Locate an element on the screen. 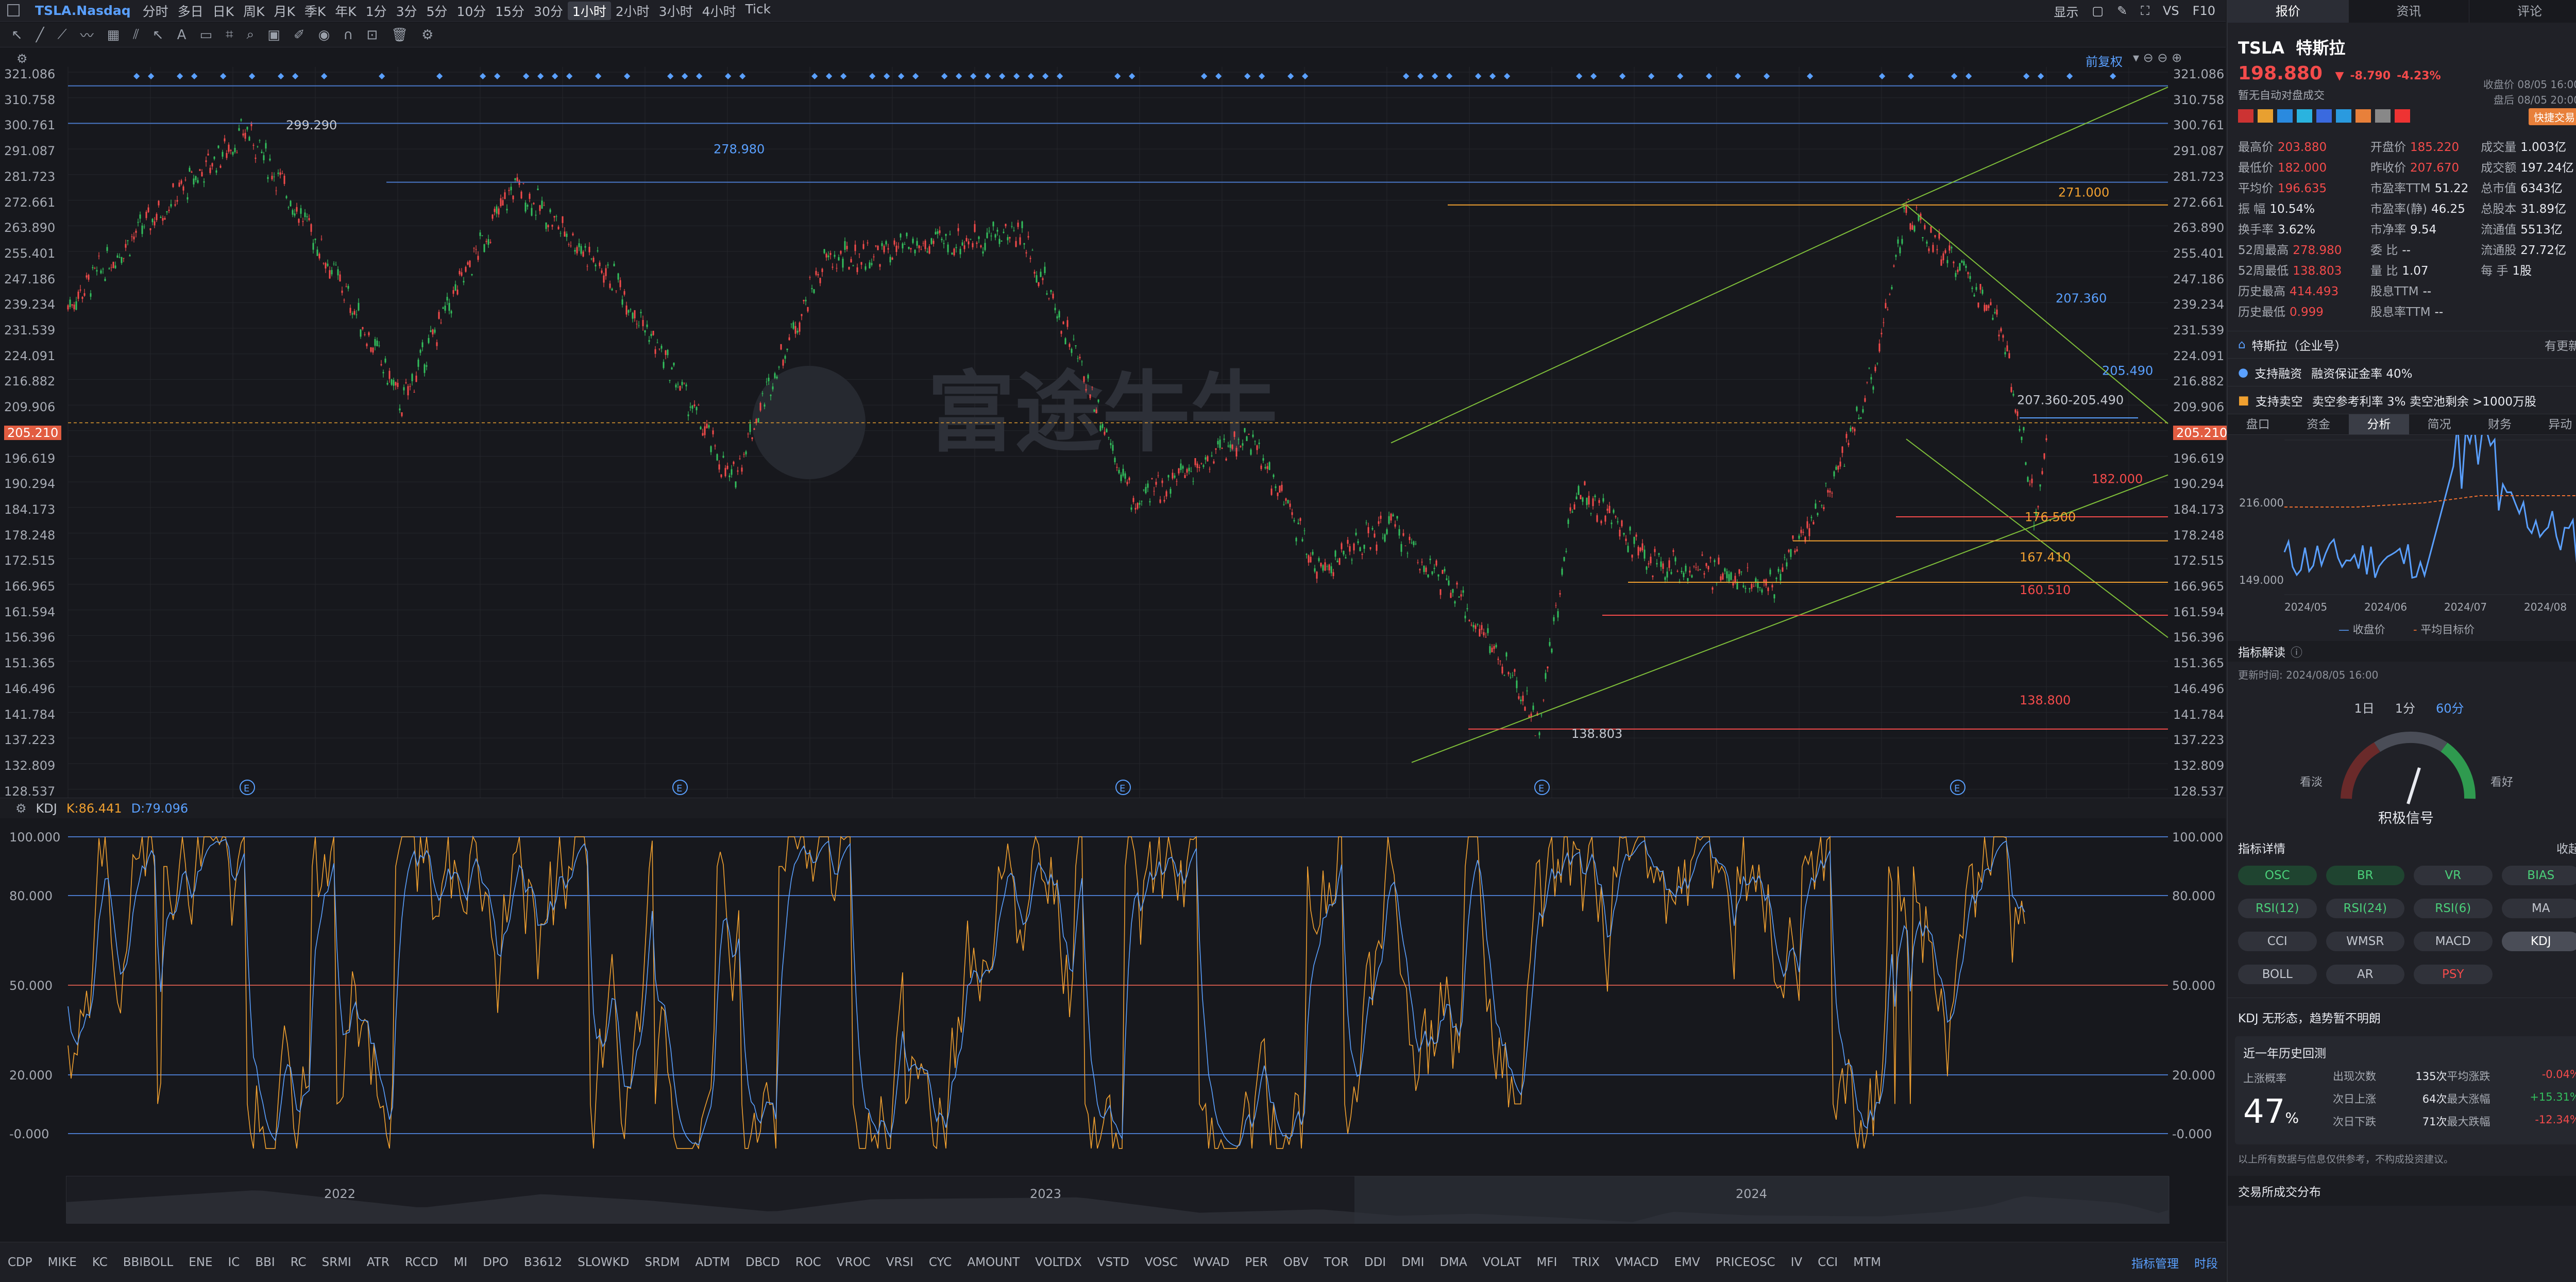 This screenshot has width=2576, height=1282. period-button: 时段 is located at coordinates (2206, 1262).